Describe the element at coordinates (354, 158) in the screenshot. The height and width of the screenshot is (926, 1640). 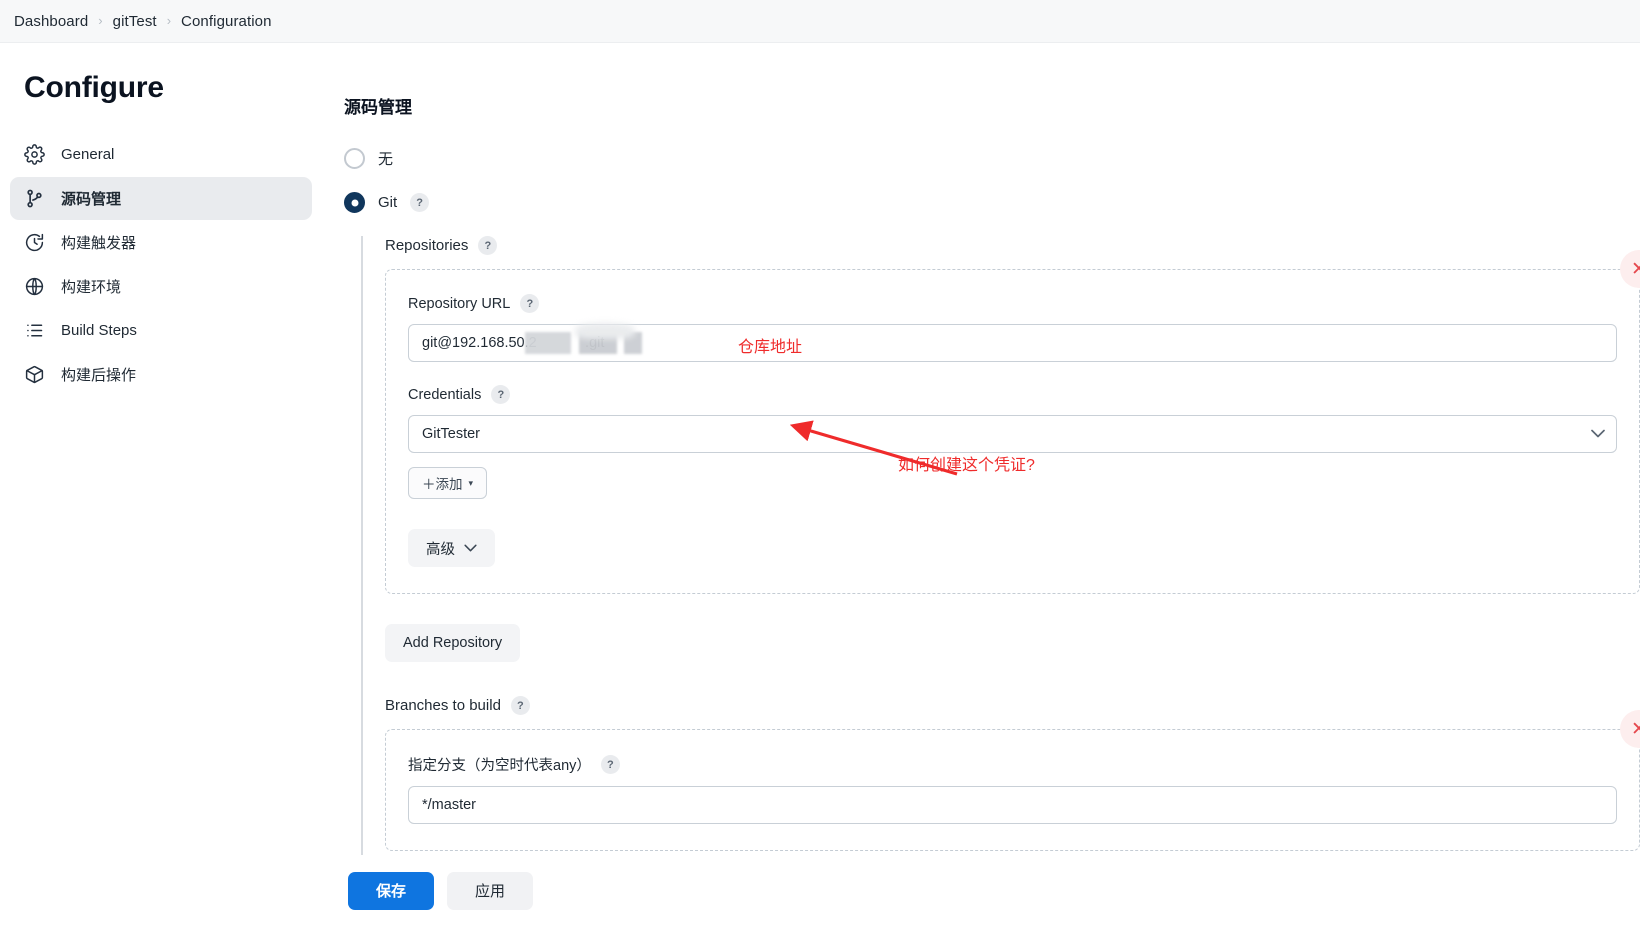
I see `radio-none` at that location.